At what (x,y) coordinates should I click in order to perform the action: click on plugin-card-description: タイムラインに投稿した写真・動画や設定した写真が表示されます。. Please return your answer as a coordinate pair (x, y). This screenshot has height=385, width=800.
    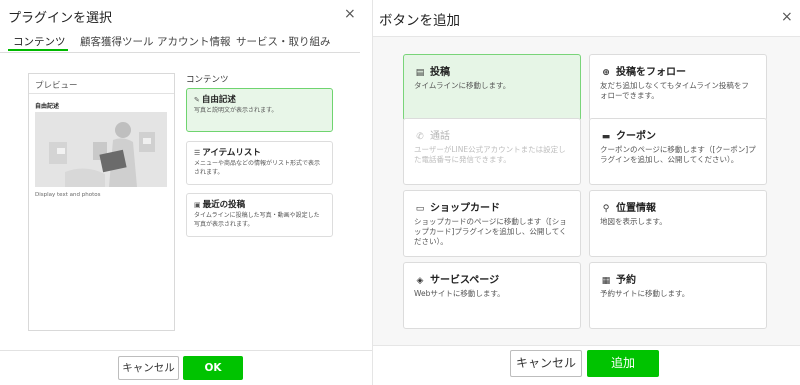
    Looking at the image, I should click on (257, 220).